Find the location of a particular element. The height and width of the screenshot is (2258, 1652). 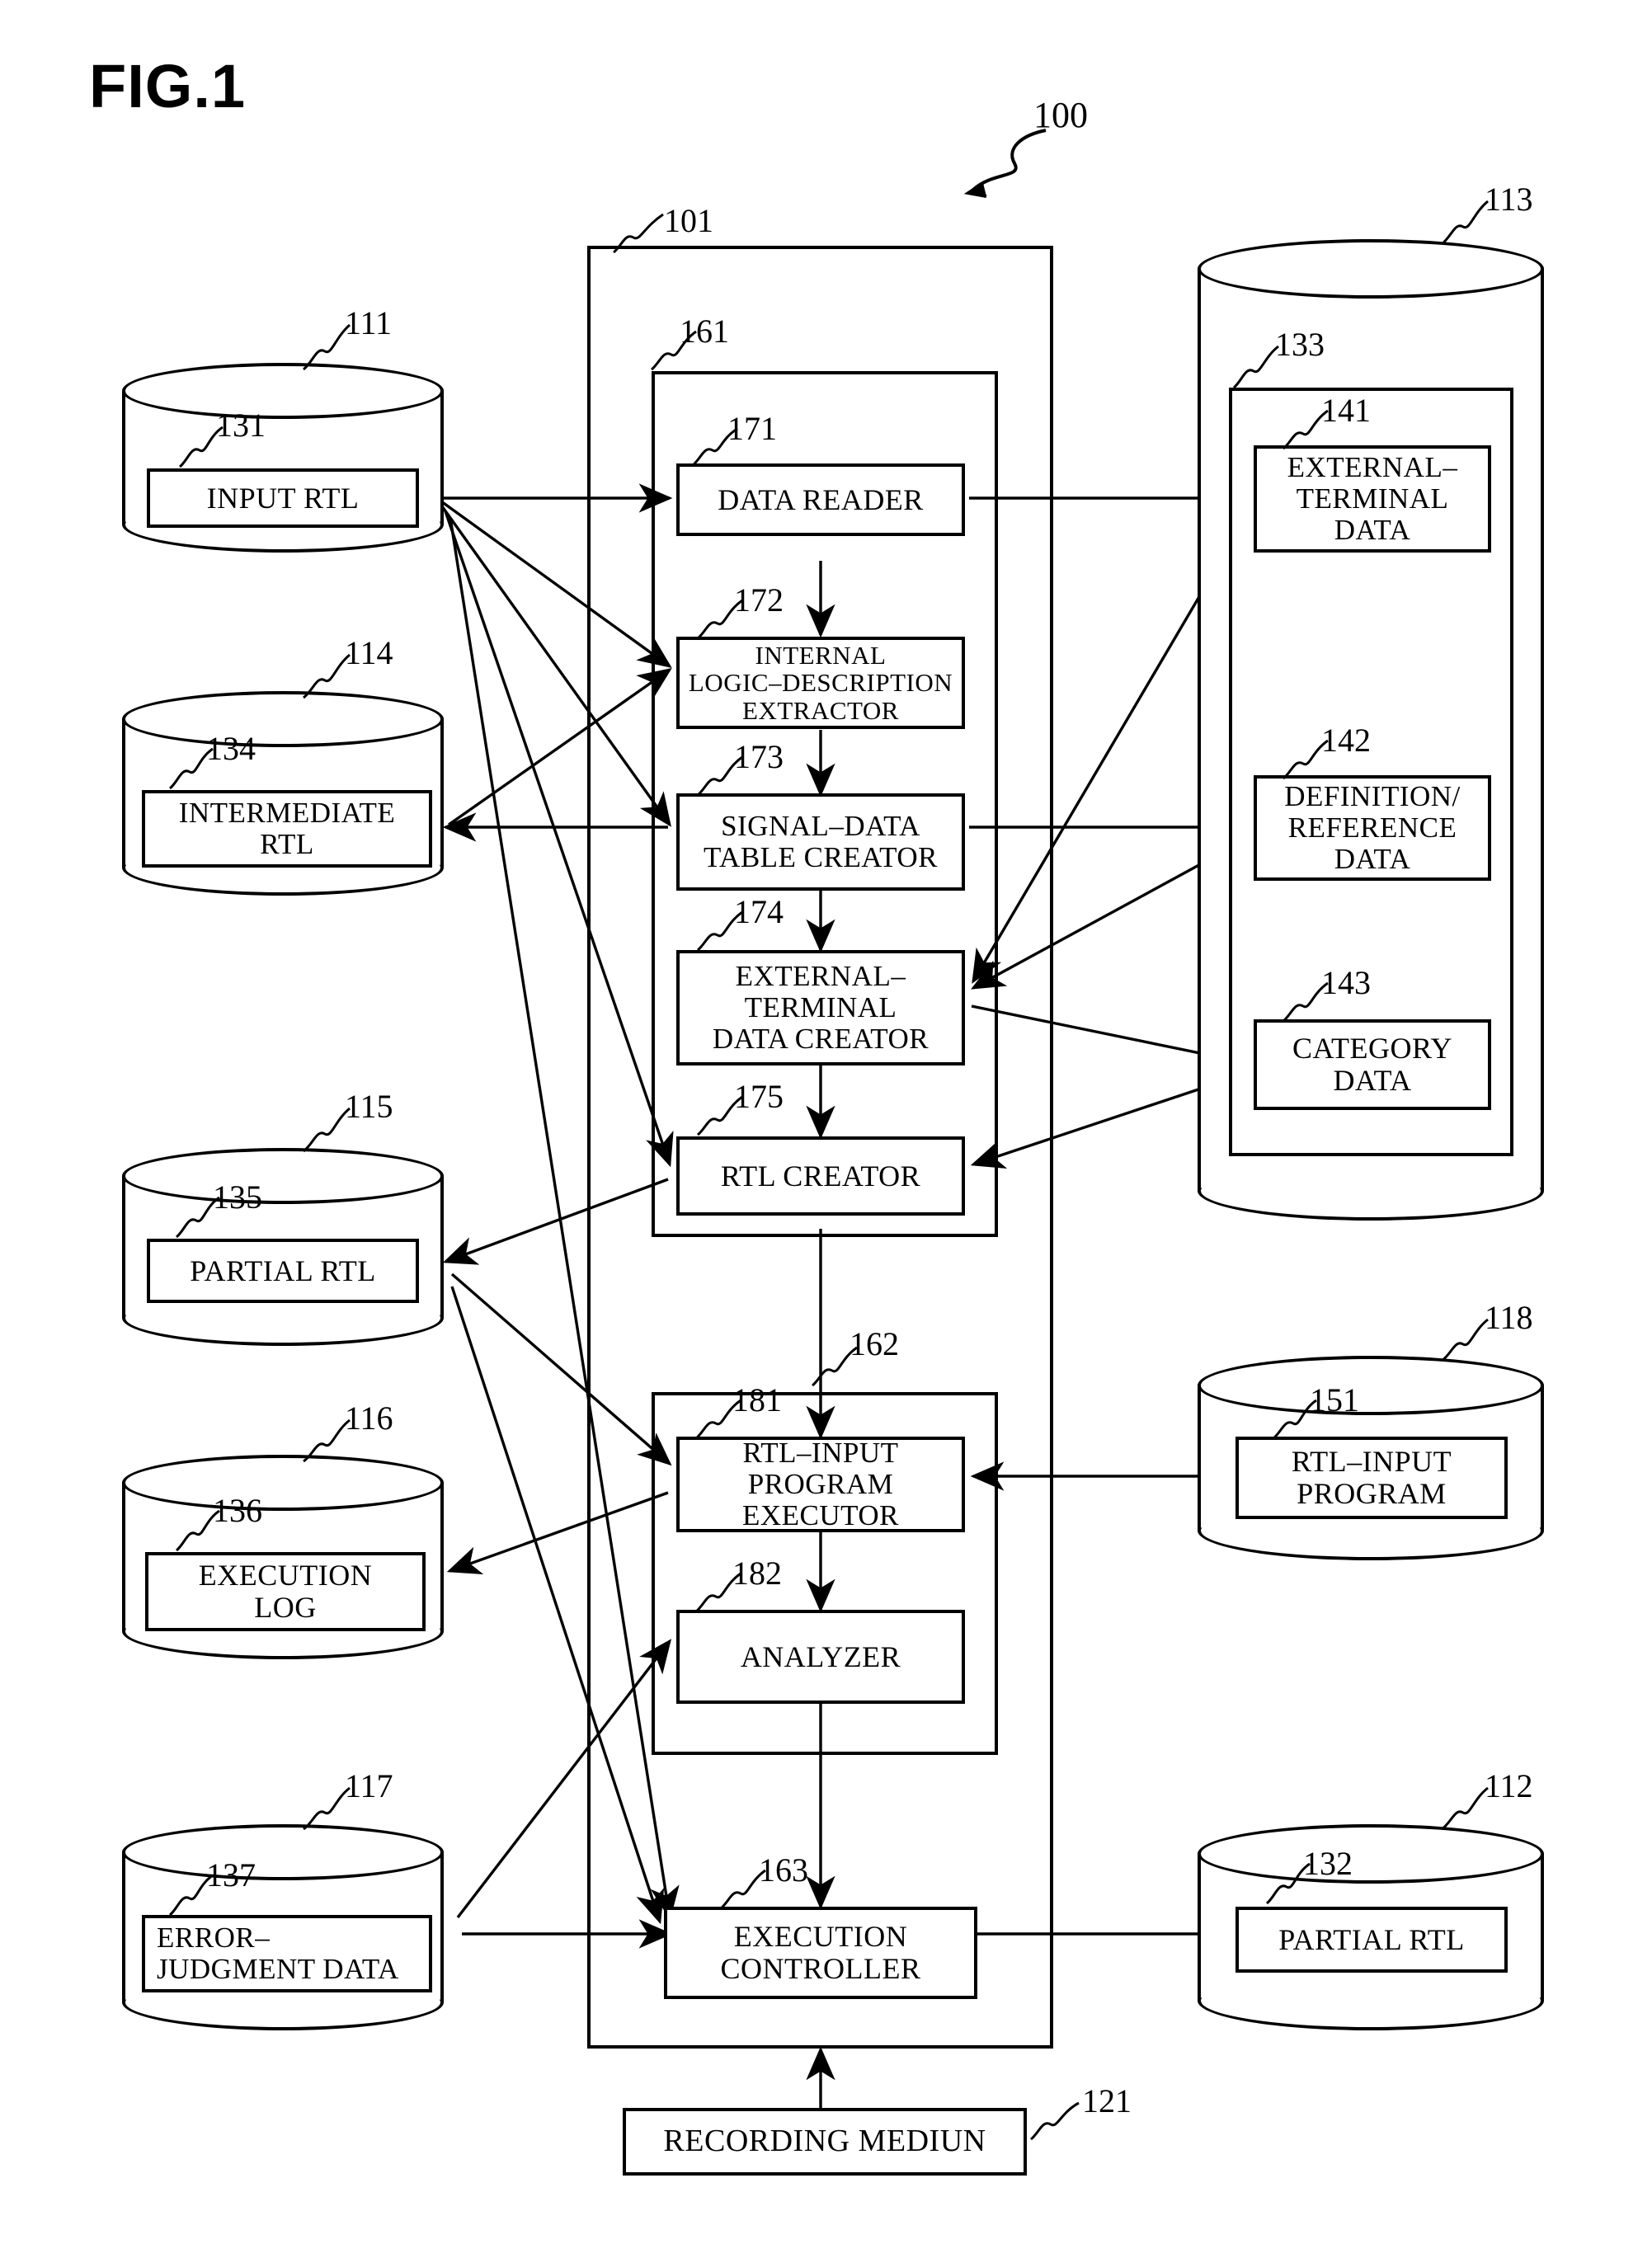

store-text-line2: JUDGMENT DATA is located at coordinates (278, 1969).